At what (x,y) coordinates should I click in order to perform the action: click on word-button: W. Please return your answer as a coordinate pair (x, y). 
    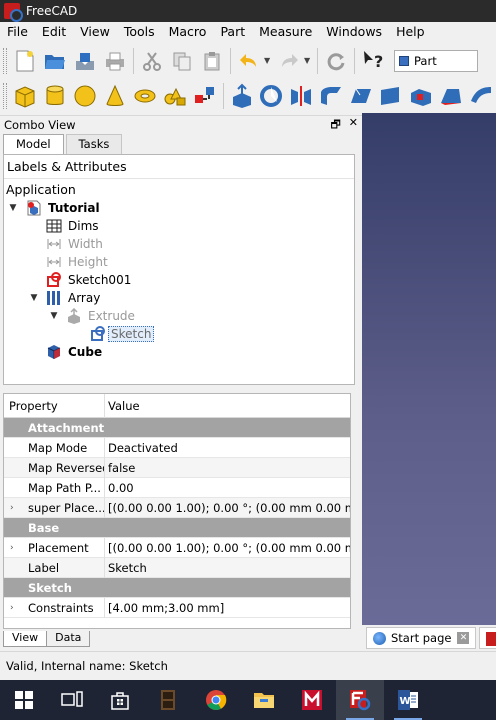
    Looking at the image, I should click on (408, 700).